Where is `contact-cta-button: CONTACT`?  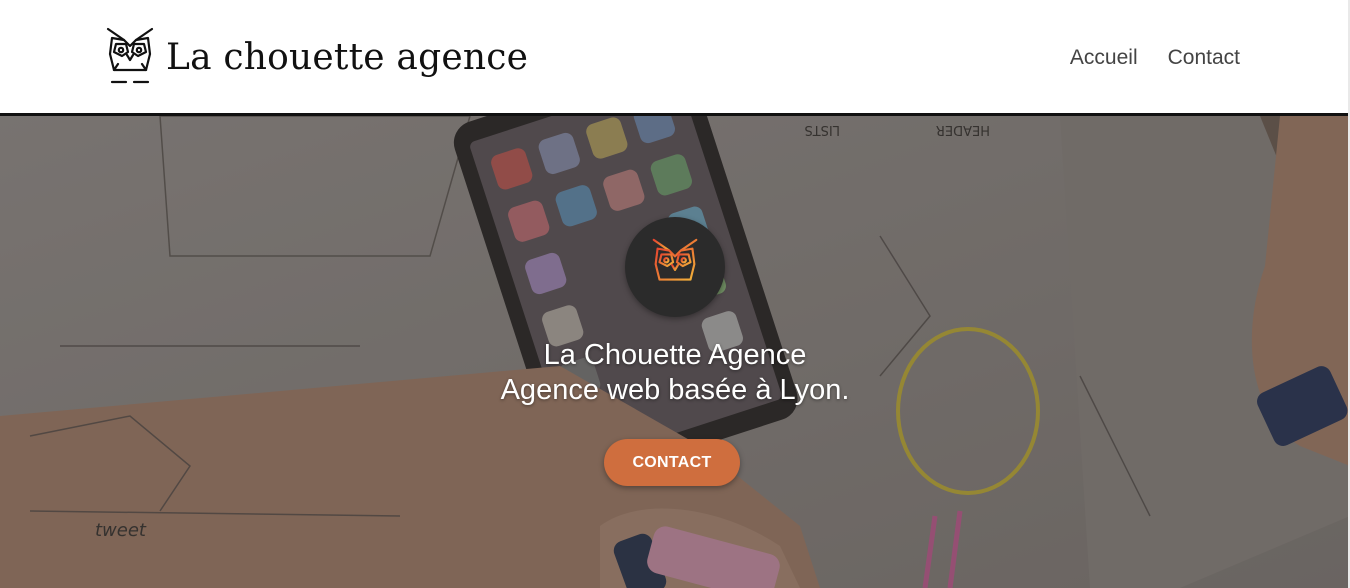 contact-cta-button: CONTACT is located at coordinates (672, 462).